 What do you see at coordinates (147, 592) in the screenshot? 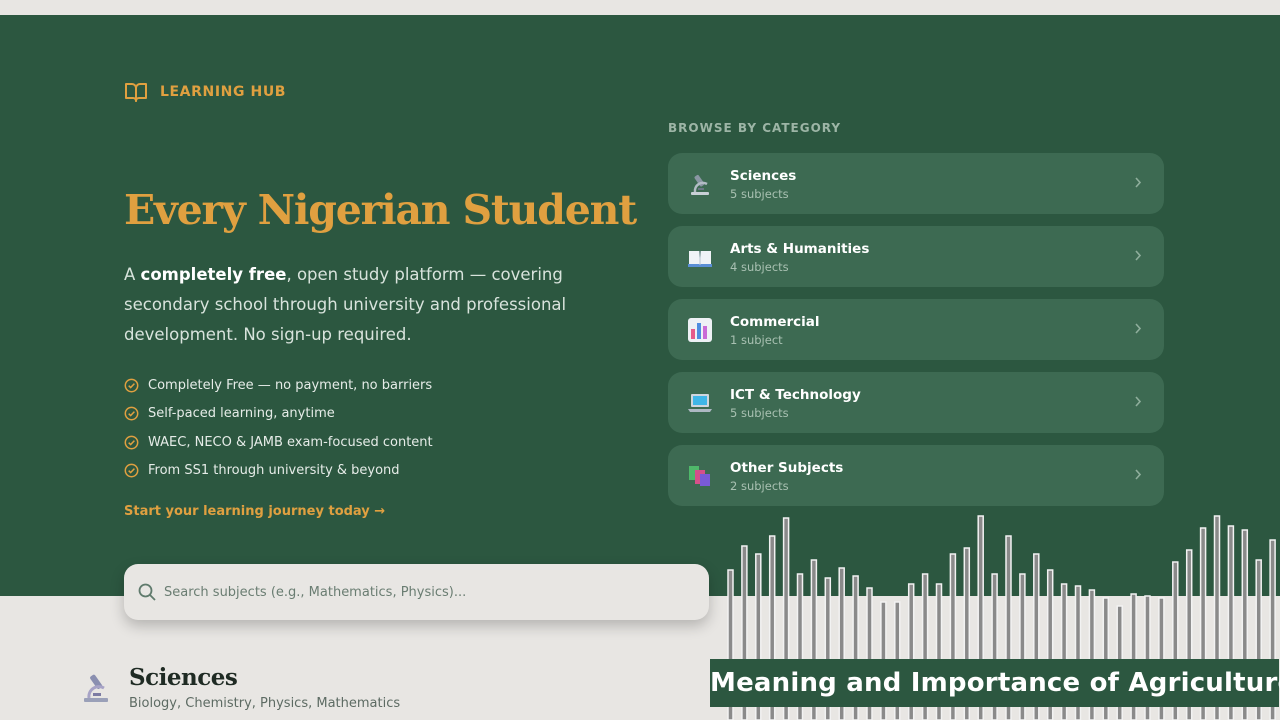
I see `search-icon` at bounding box center [147, 592].